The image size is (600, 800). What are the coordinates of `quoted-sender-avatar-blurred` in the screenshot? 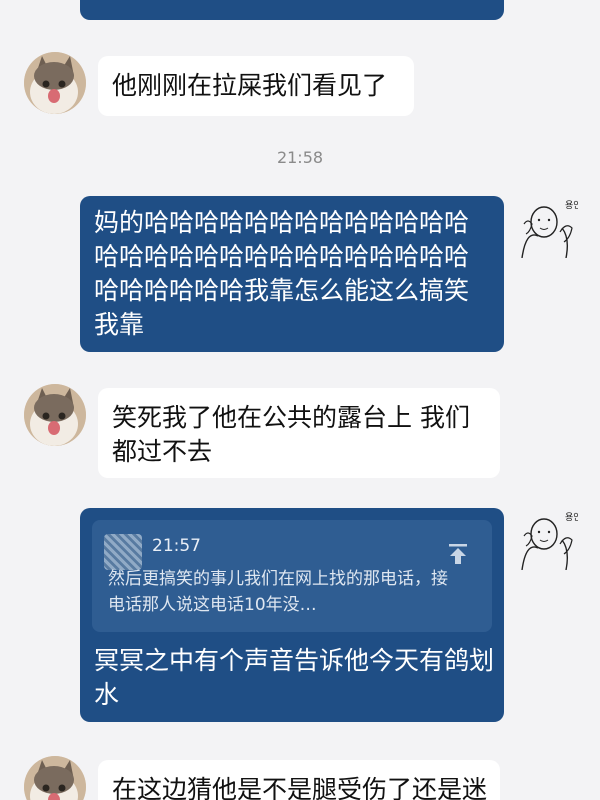 It's located at (123, 552).